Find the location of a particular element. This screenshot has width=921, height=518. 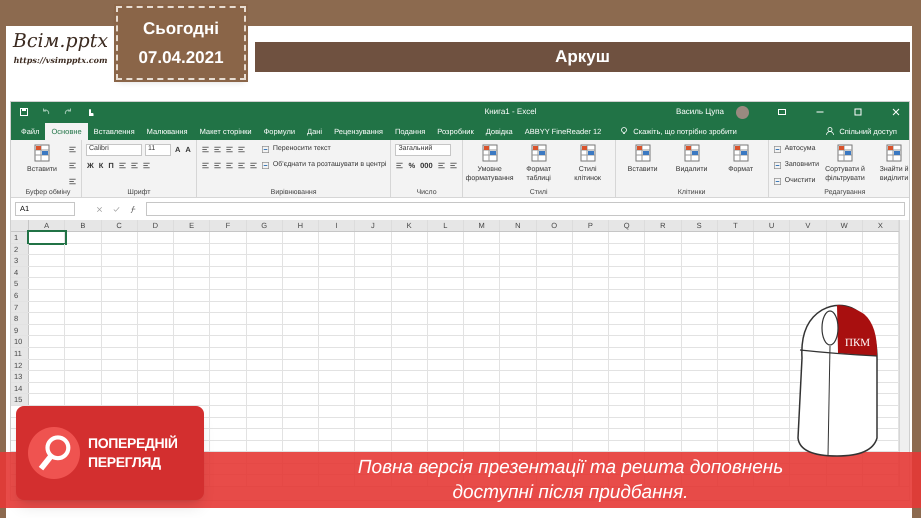

date-value: 07.04.2021 is located at coordinates (181, 58).